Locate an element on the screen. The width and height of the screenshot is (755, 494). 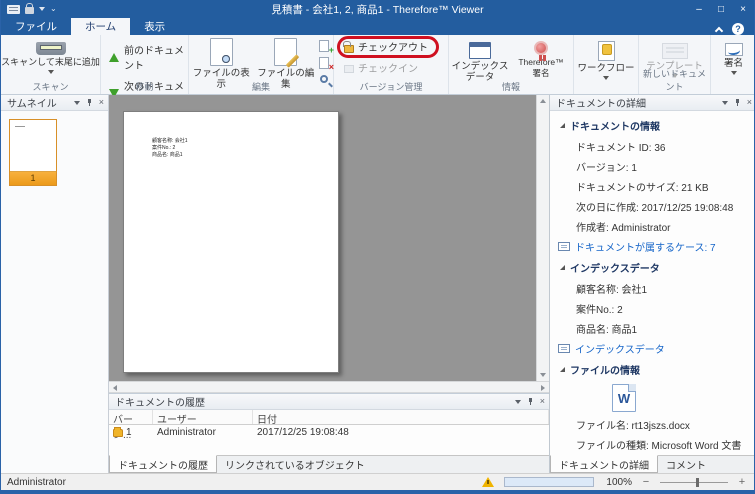
window-bottom-border is located at coordinates (377, 492).